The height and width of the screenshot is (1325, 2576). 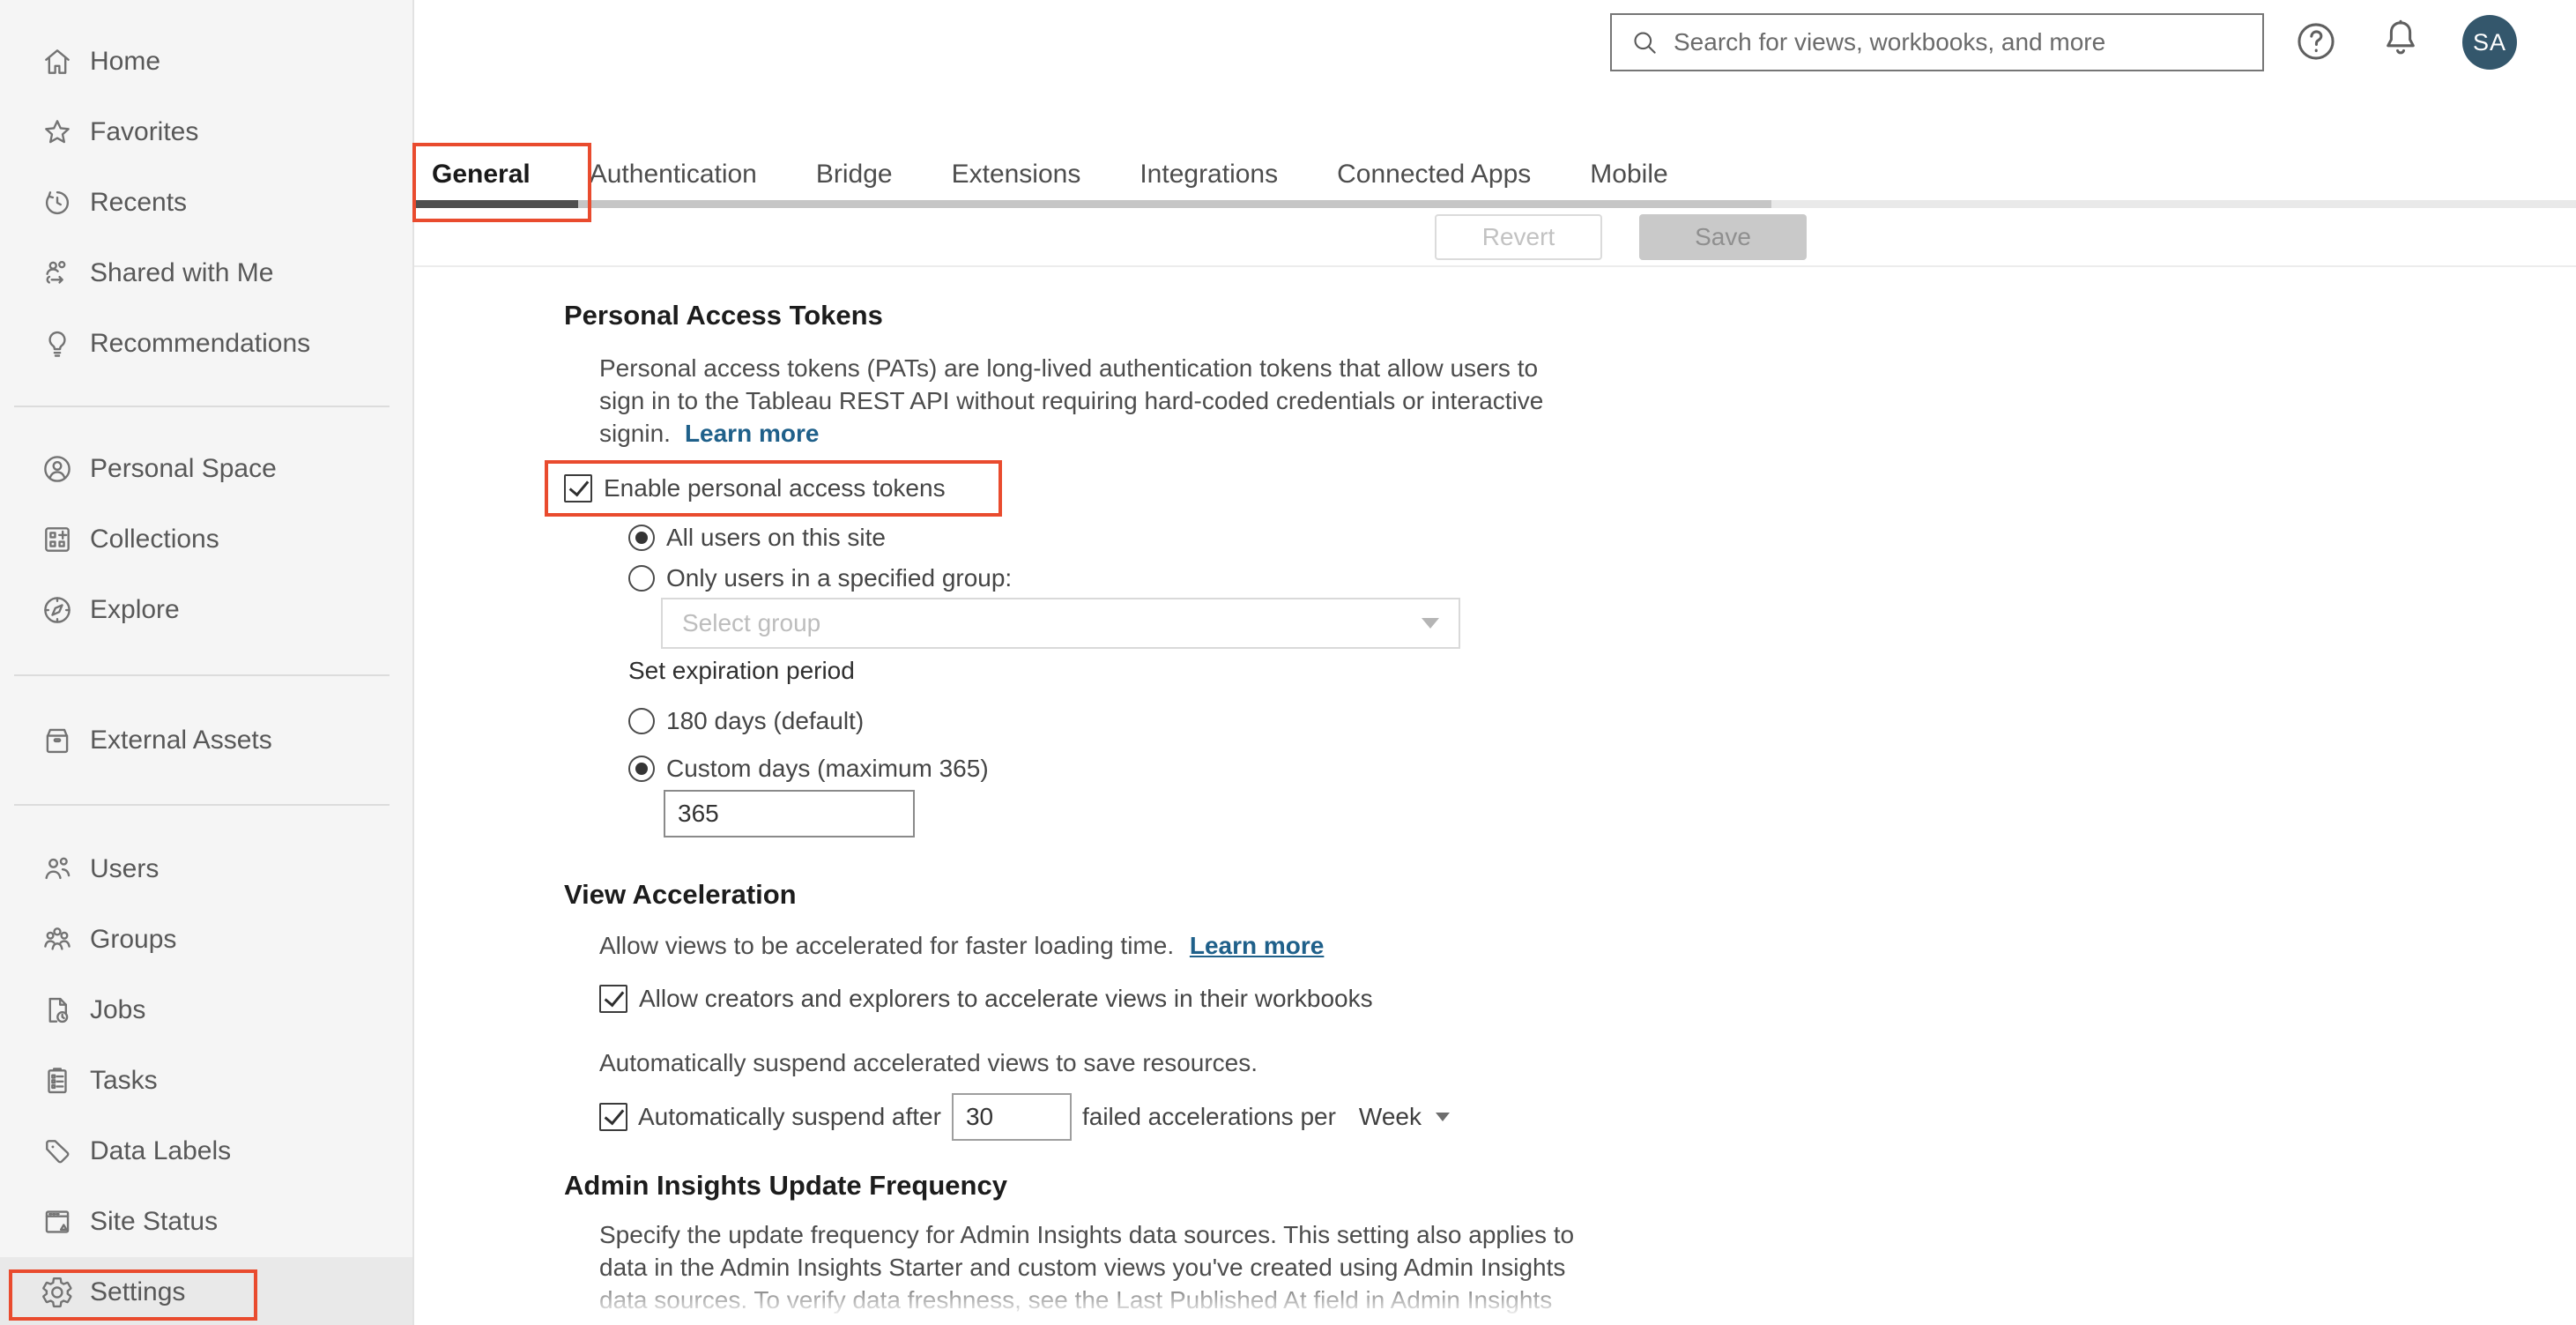 I want to click on suspend-period-select: Week, so click(x=1404, y=1117).